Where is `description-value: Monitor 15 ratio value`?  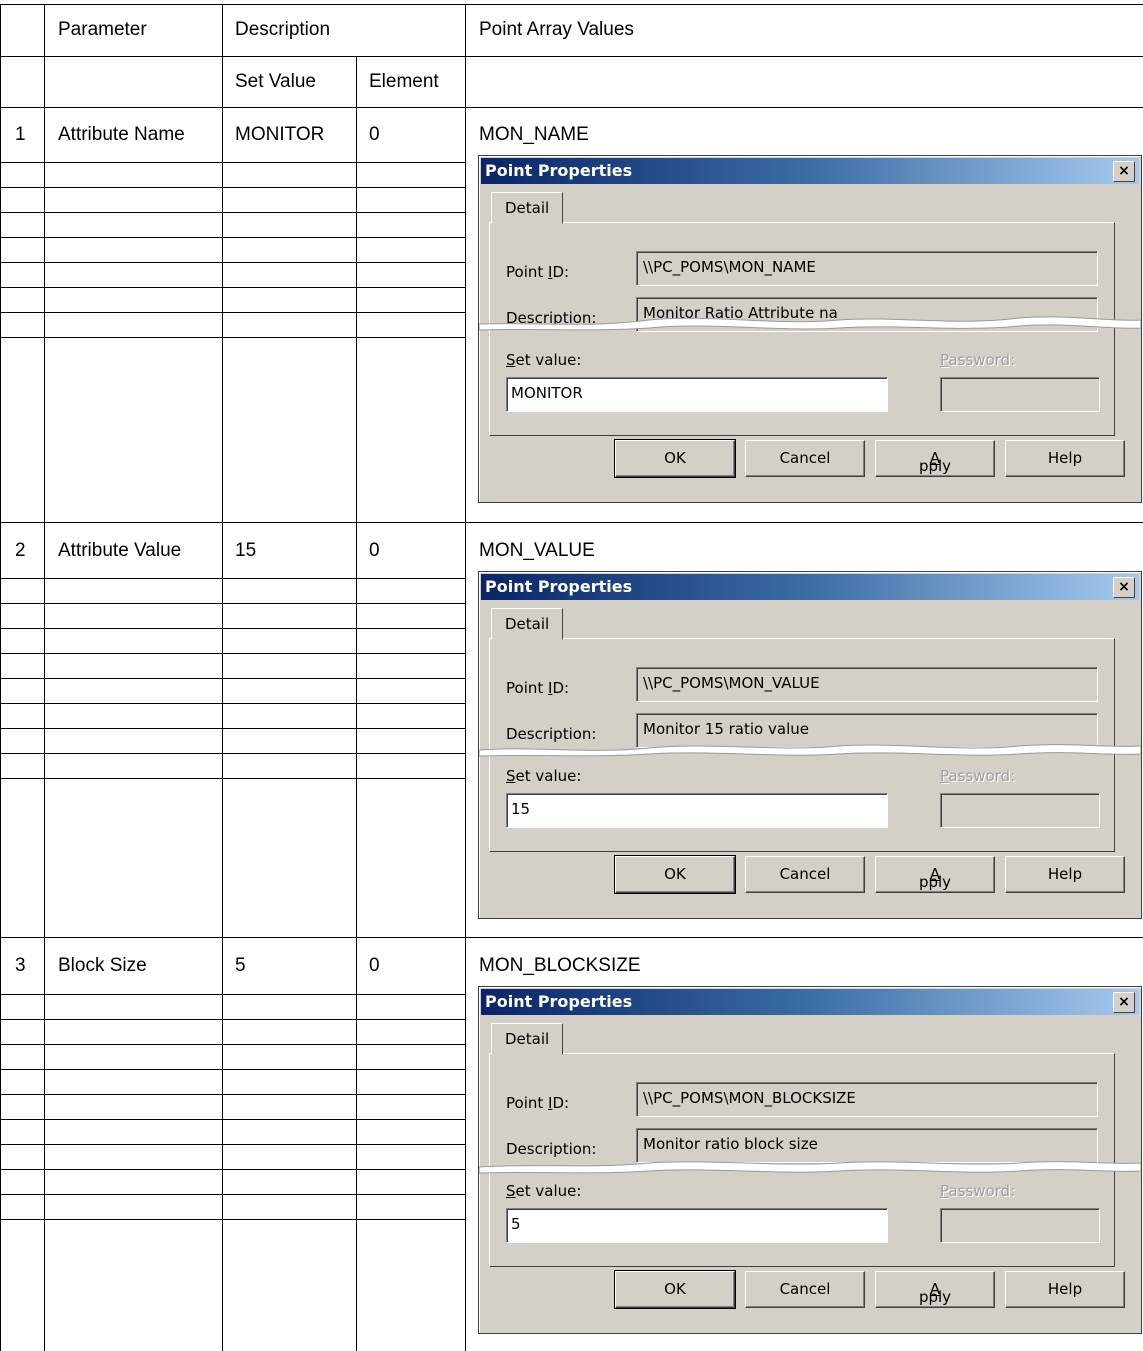
description-value: Monitor 15 ratio value is located at coordinates (726, 729).